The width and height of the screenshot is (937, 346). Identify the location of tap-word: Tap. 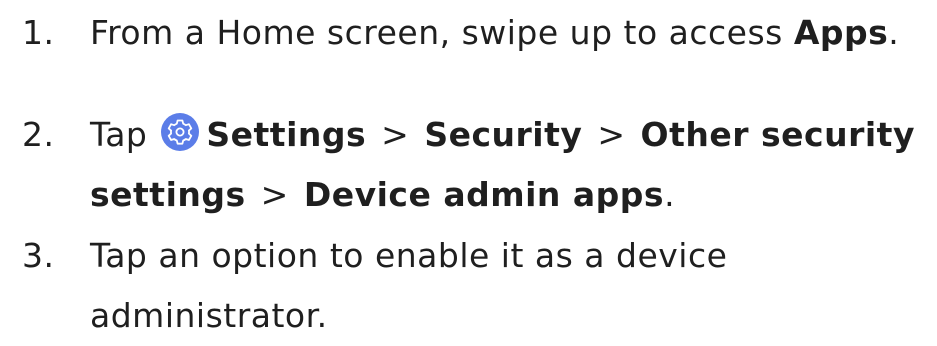
(119, 134).